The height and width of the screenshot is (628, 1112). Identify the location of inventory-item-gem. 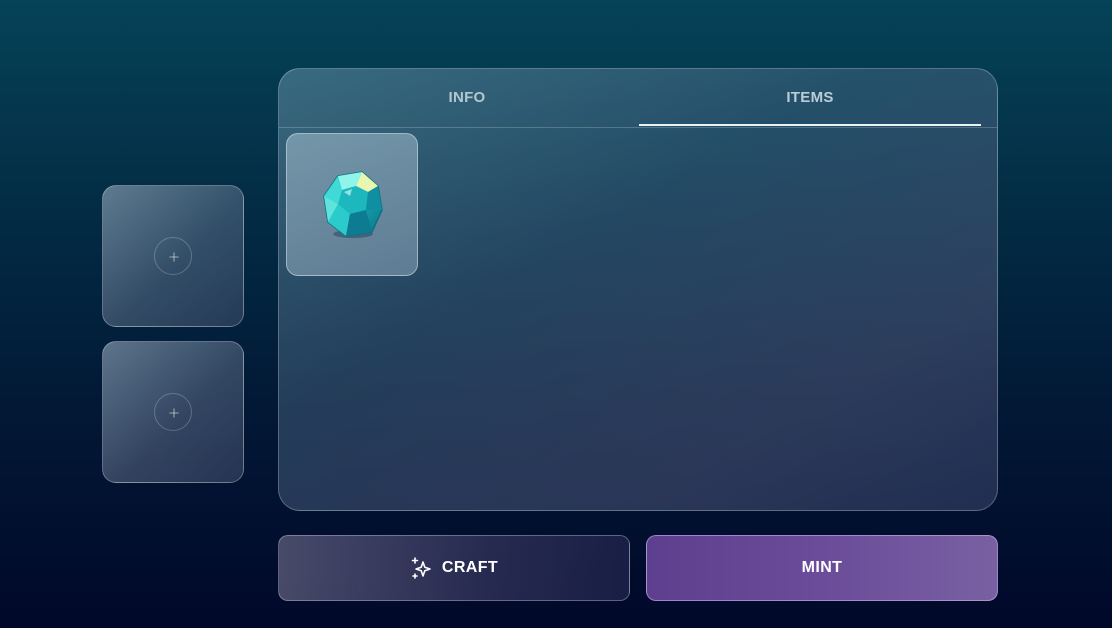
(352, 204).